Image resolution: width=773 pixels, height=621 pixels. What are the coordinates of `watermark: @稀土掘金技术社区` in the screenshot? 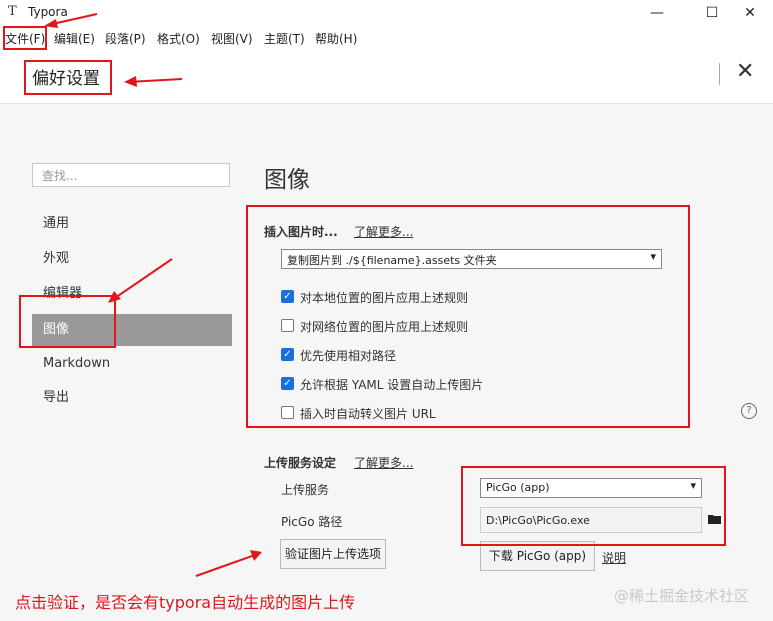 It's located at (682, 596).